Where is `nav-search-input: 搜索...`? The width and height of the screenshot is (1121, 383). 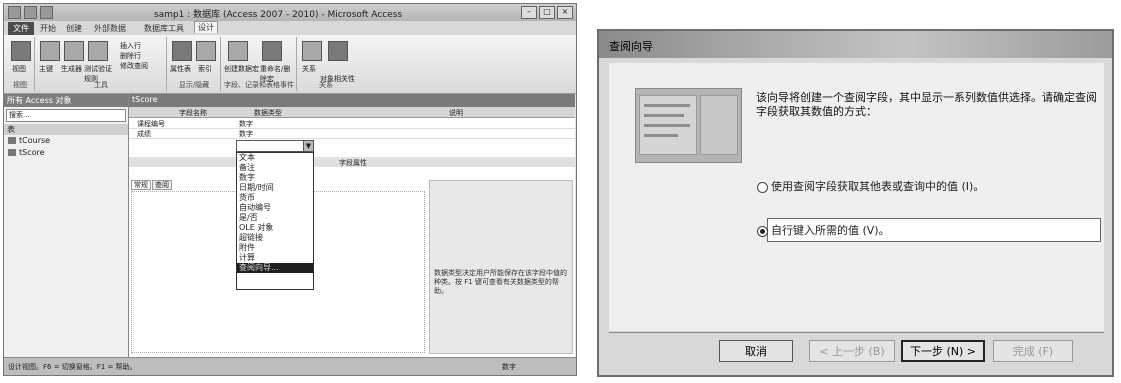 nav-search-input: 搜索... is located at coordinates (66, 115).